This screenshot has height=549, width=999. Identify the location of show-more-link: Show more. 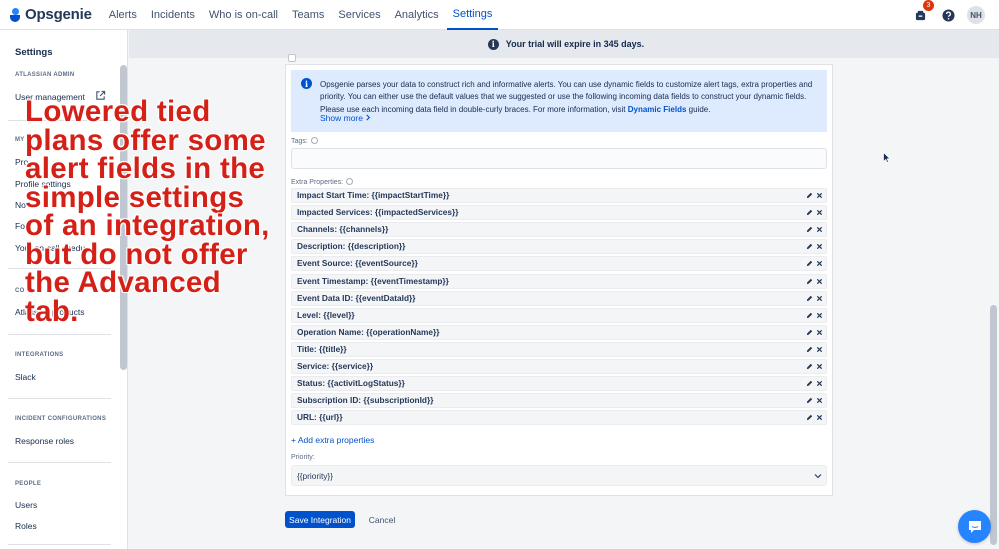
(345, 118).